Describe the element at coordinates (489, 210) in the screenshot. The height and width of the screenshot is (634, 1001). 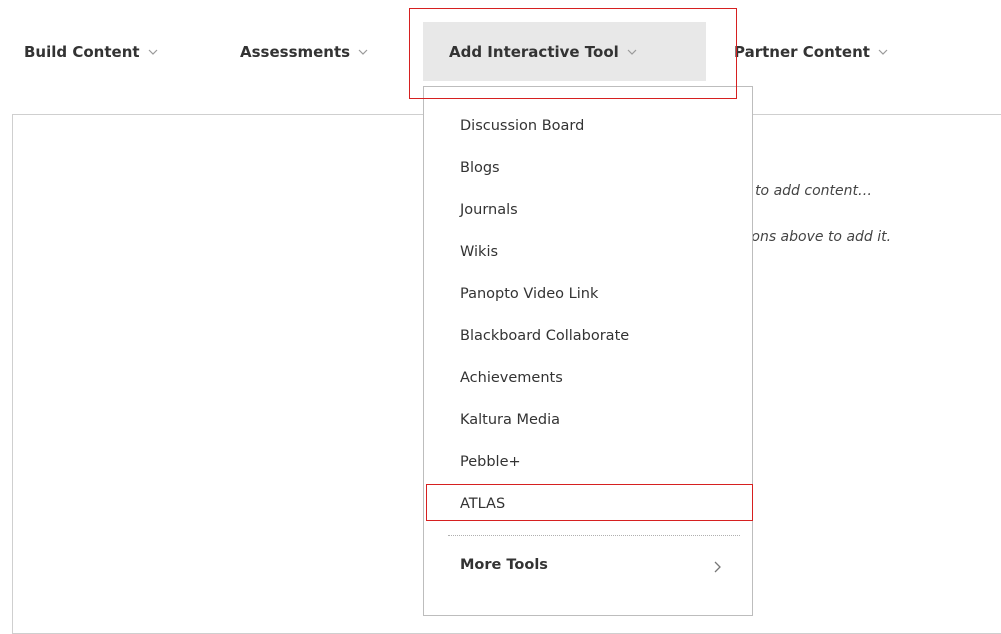
I see `menu-item-journals: Journals` at that location.